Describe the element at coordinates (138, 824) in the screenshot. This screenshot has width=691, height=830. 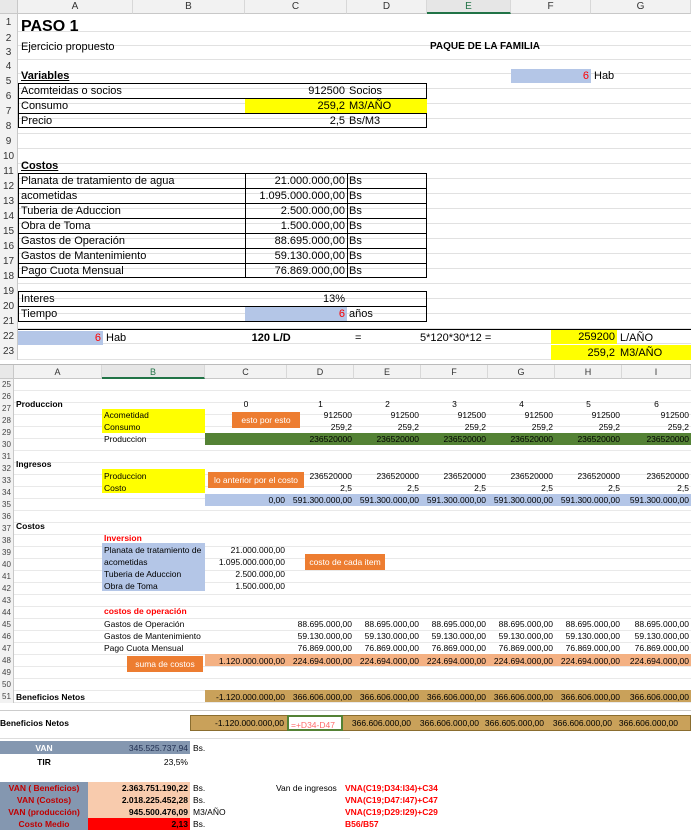
I see `van-row-value: 2,13` at that location.